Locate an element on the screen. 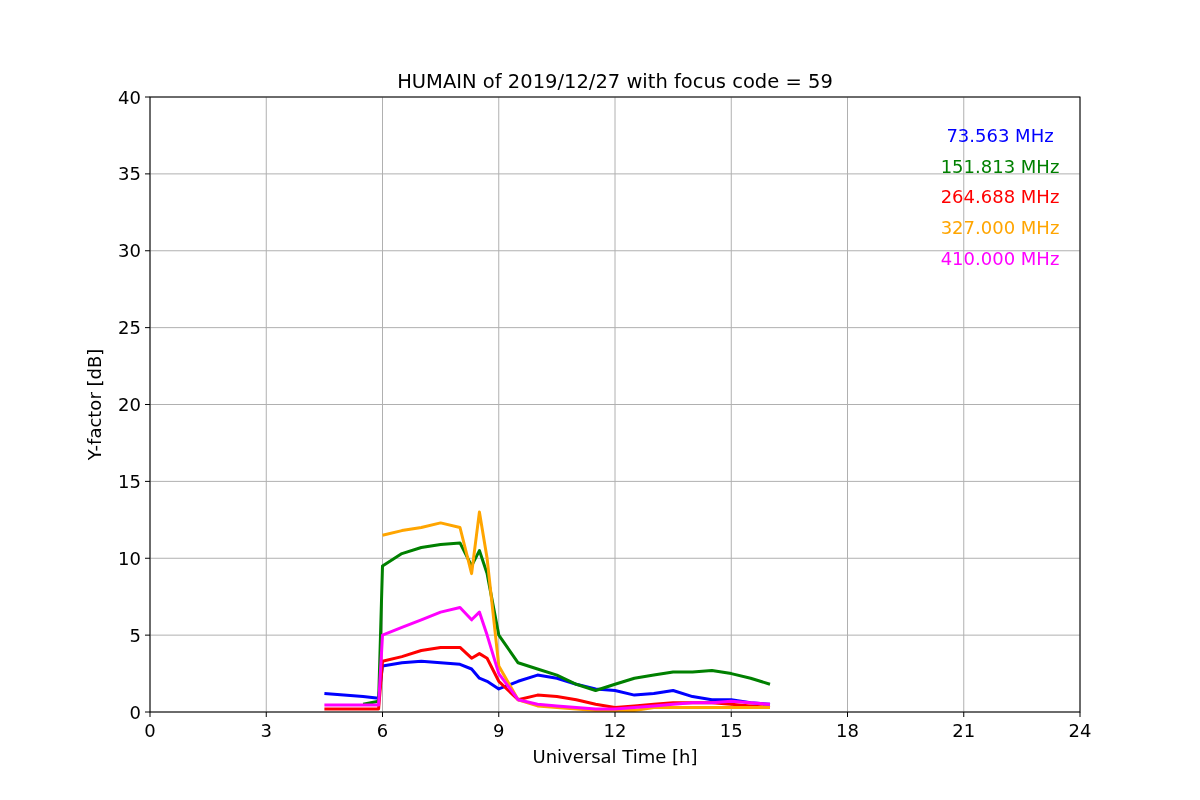 This screenshot has width=1200, height=800. tick-label: 3 is located at coordinates (266, 730).